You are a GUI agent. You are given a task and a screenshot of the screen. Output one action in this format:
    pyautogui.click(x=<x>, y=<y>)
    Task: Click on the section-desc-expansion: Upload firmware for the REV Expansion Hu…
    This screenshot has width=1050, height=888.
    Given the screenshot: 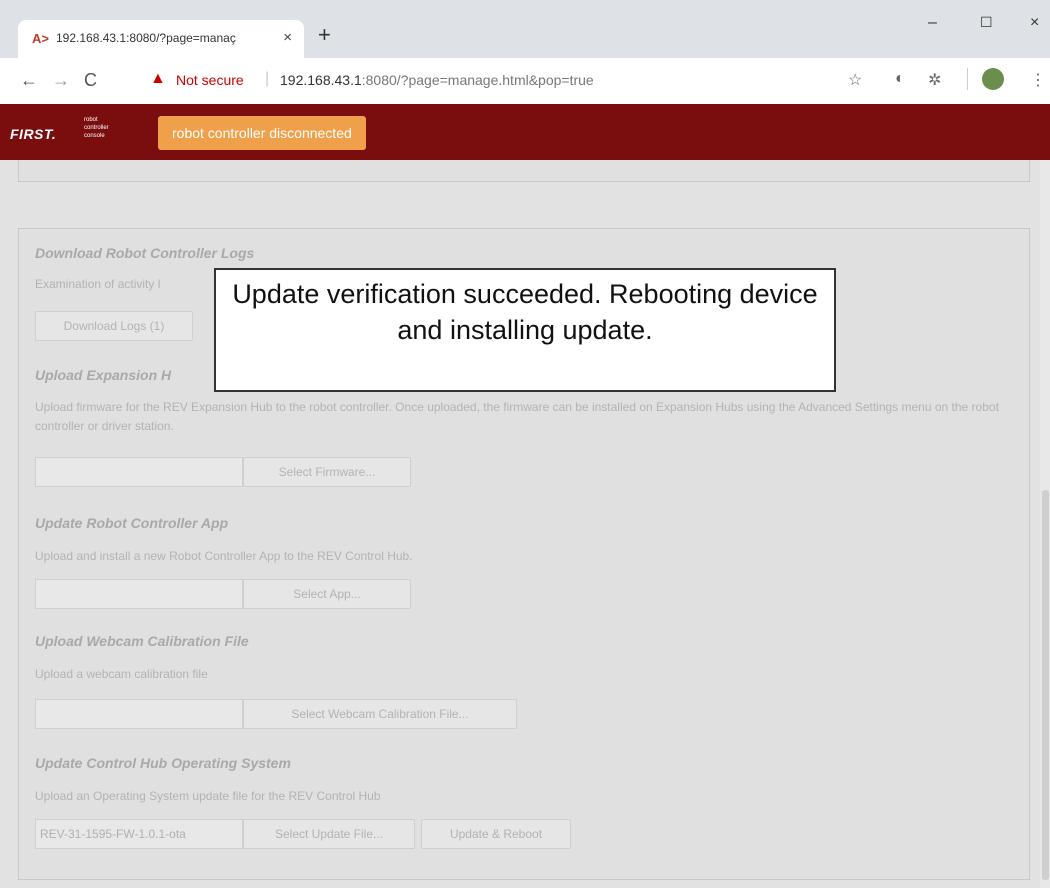 What is the action you would take?
    pyautogui.click(x=517, y=416)
    